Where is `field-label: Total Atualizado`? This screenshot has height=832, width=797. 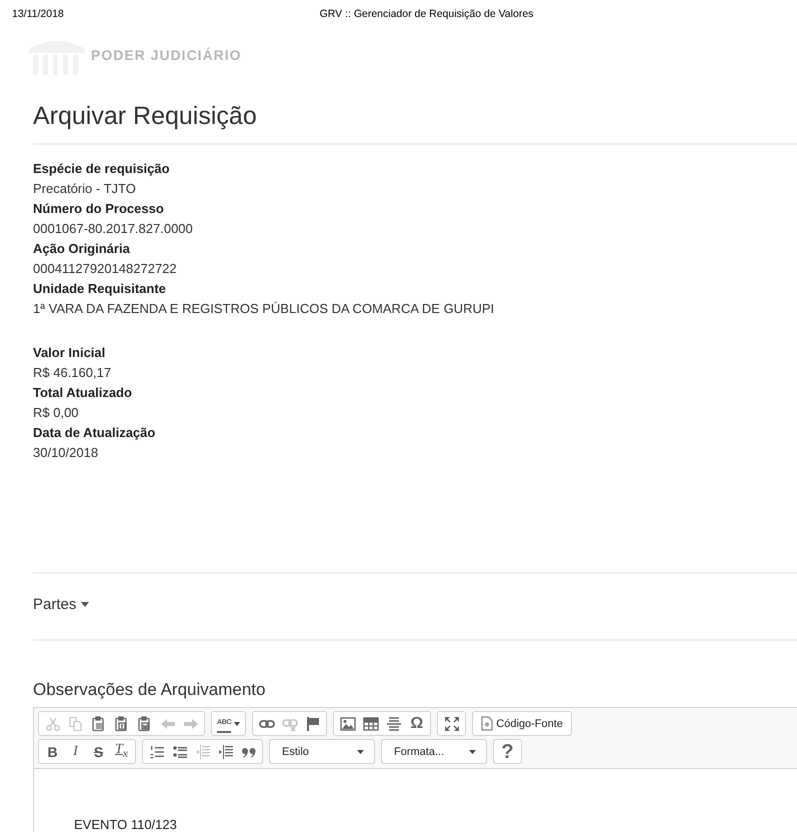
field-label: Total Atualizado is located at coordinates (83, 393).